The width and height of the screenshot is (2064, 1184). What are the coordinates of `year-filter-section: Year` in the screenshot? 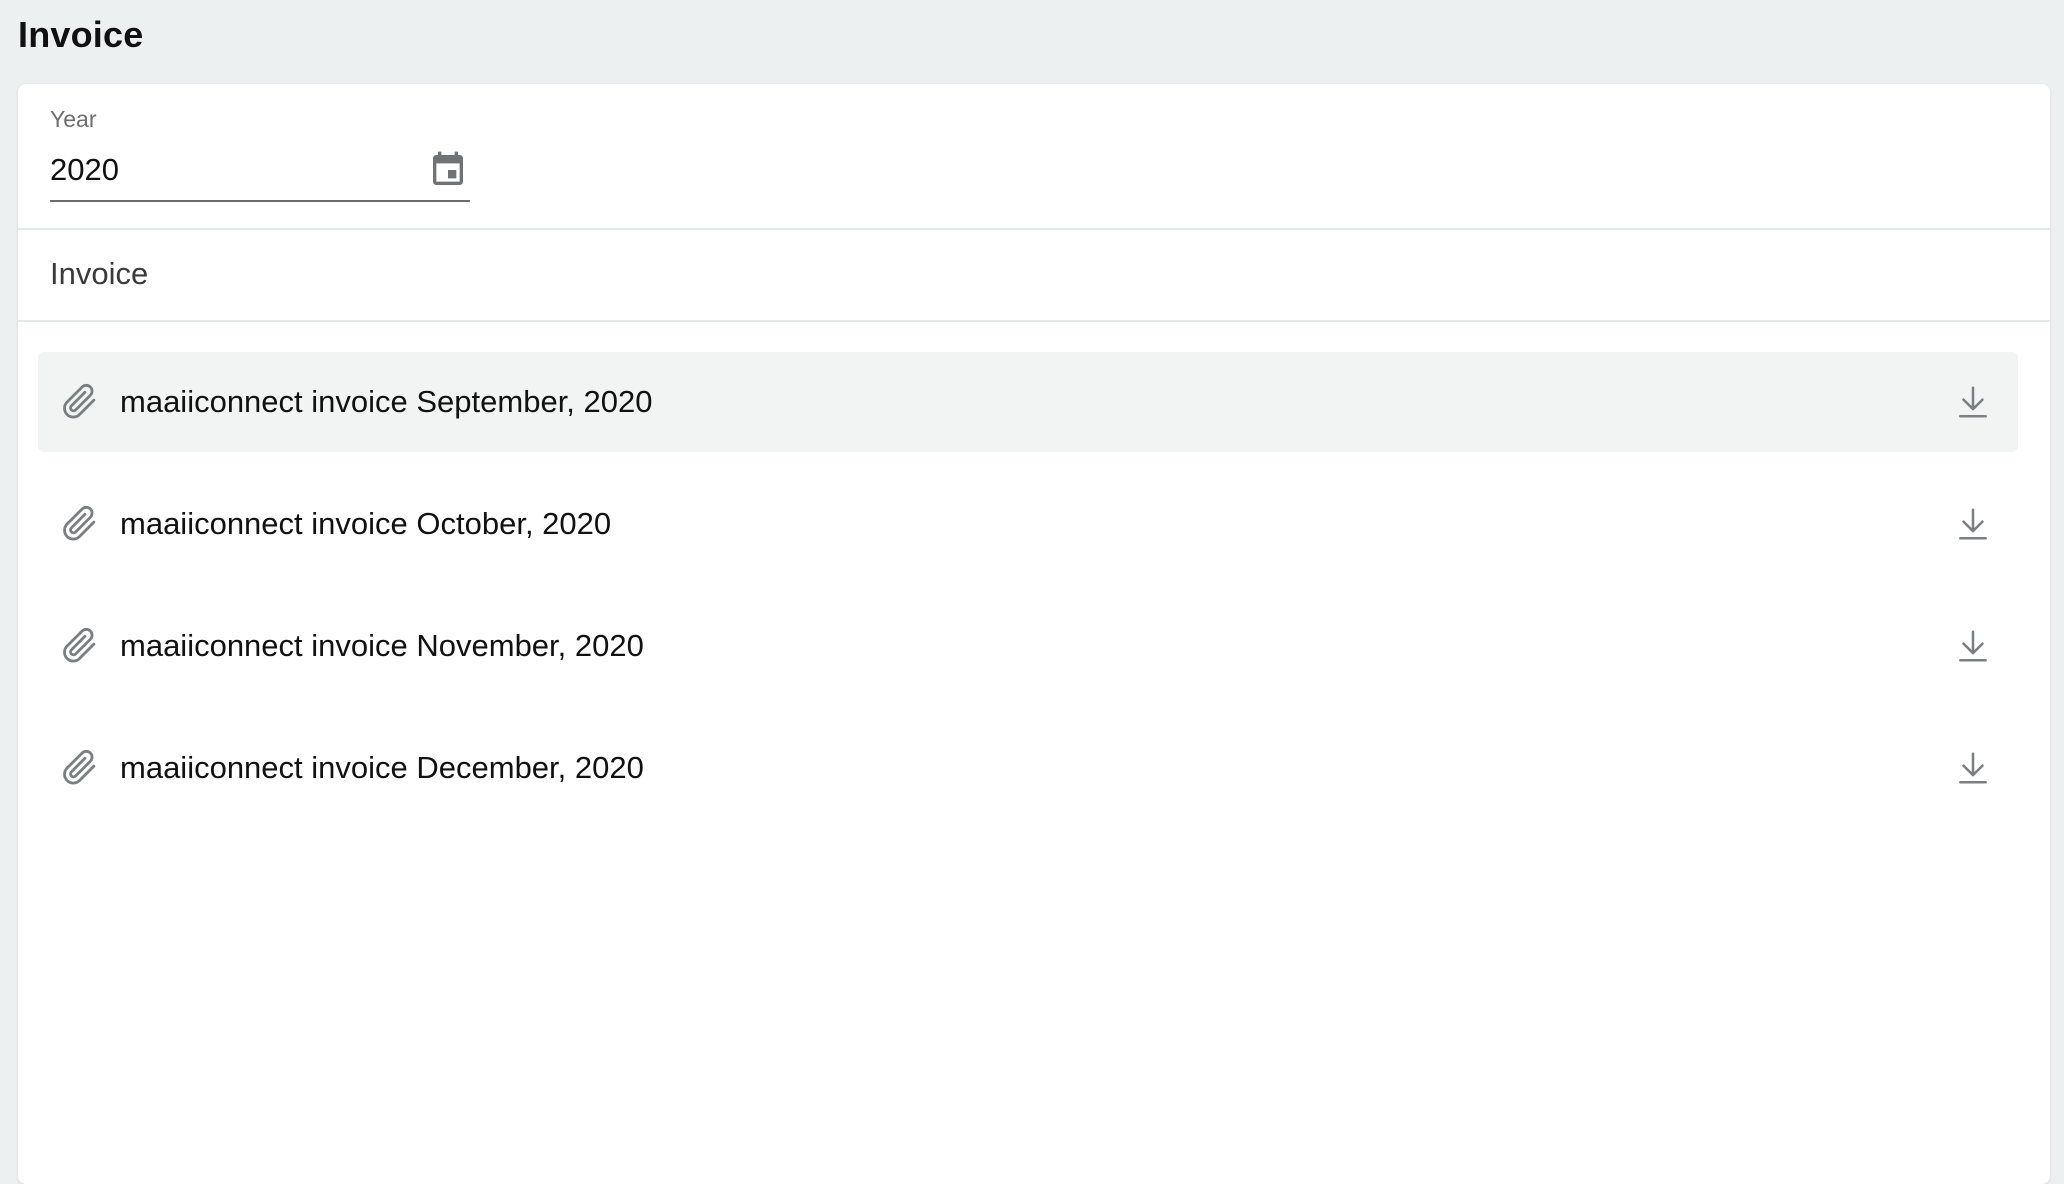 It's located at (1034, 157).